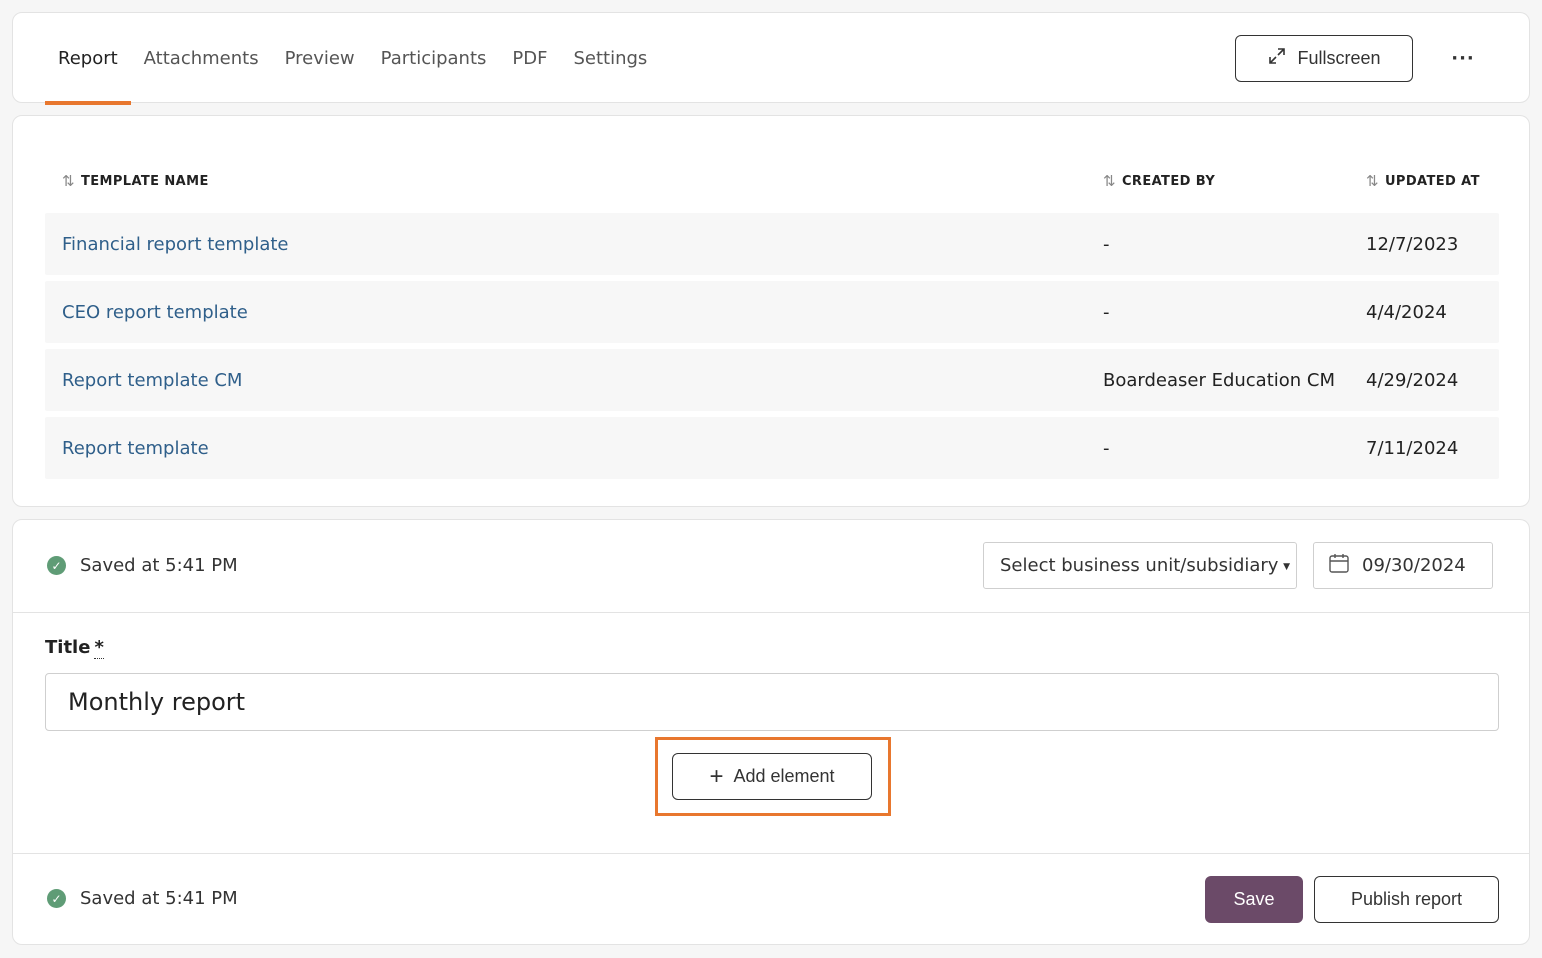 The width and height of the screenshot is (1542, 958). What do you see at coordinates (175, 244) in the screenshot?
I see `template-name-link: Financial report template` at bounding box center [175, 244].